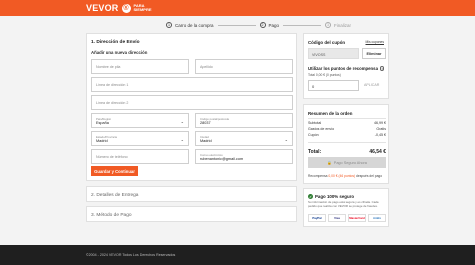  I want to click on zip-input: Código postal/postcode 28037, so click(244, 120).